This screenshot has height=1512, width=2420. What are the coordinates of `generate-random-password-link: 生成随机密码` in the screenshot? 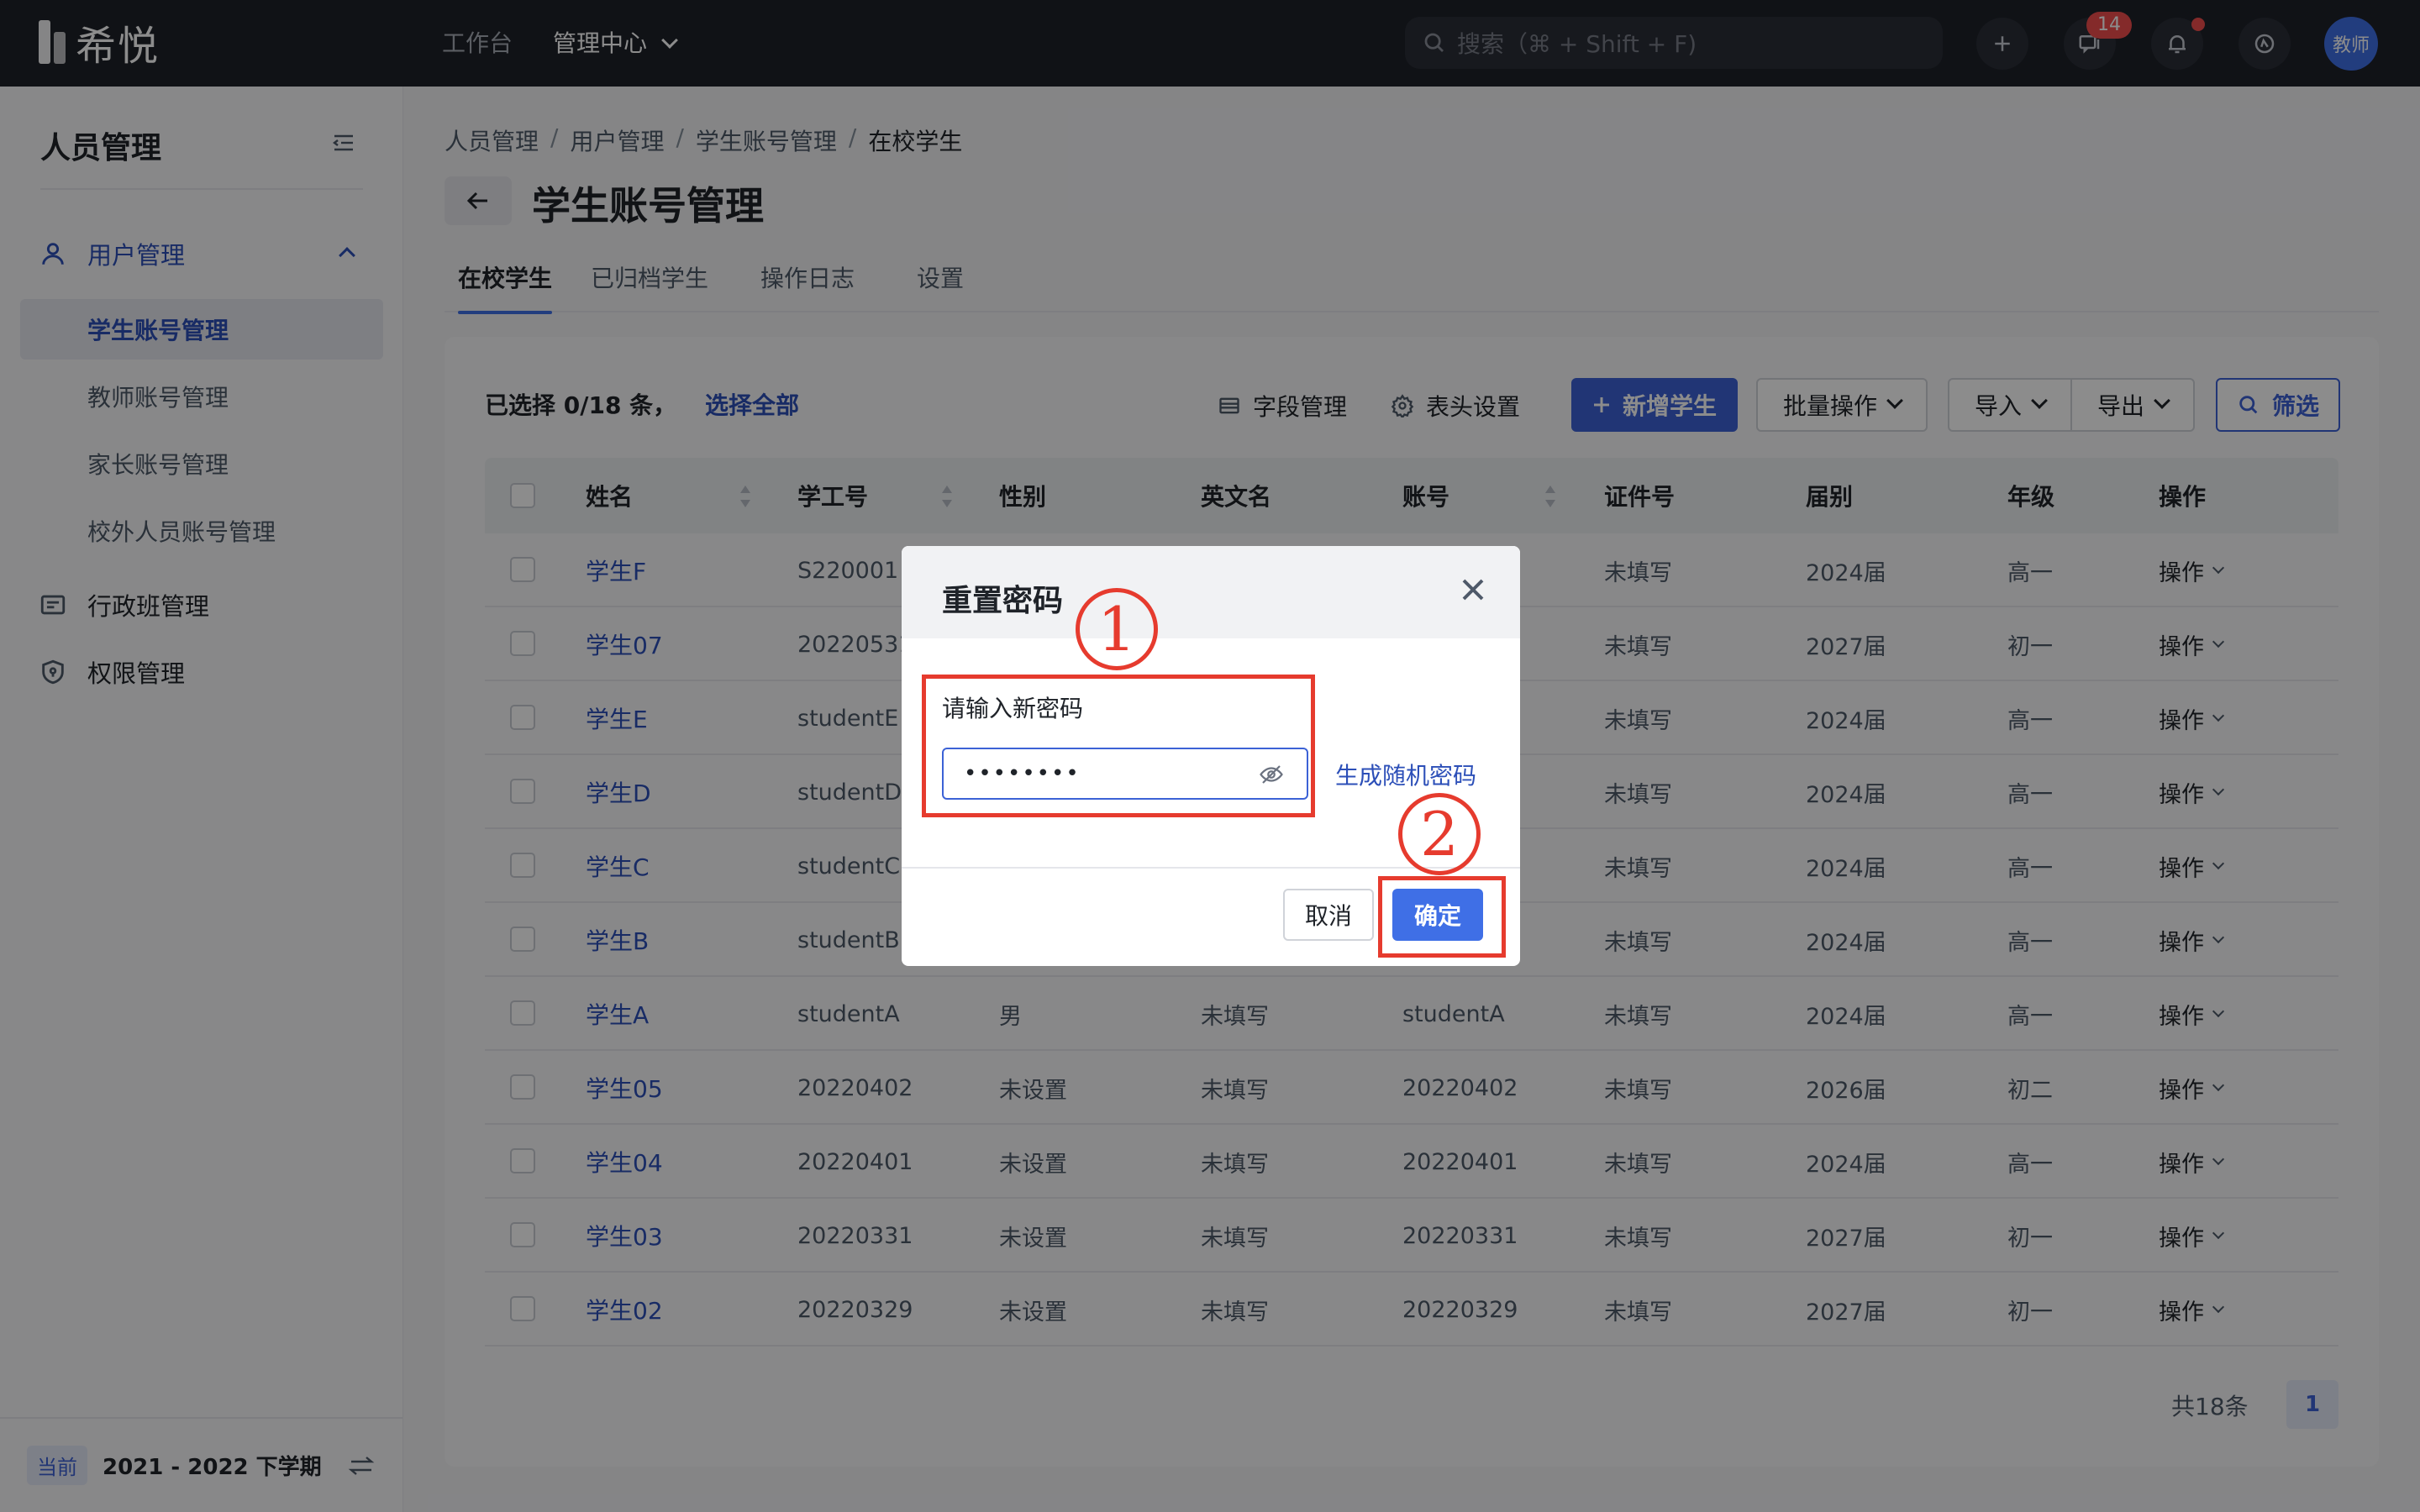 It's located at (1406, 774).